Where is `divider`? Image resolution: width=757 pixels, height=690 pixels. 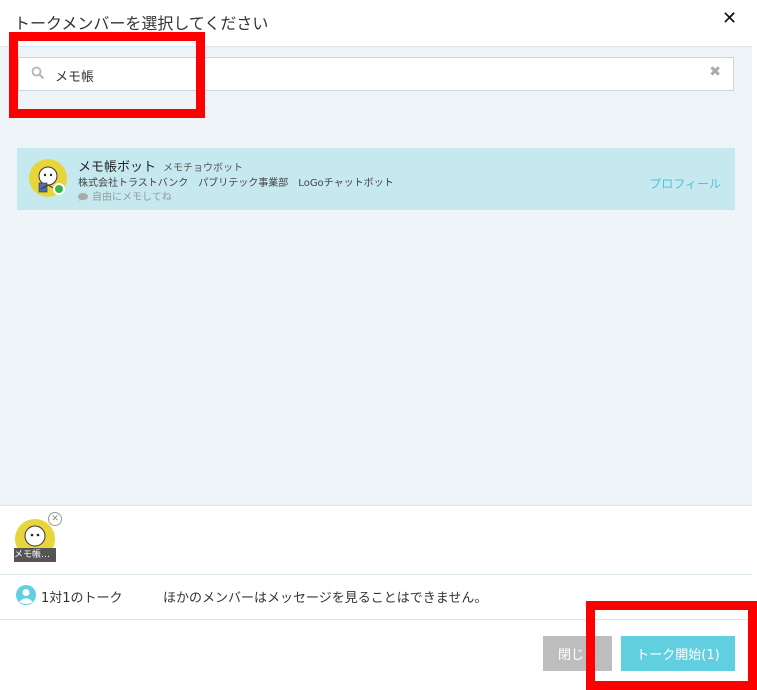
divider is located at coordinates (376, 619).